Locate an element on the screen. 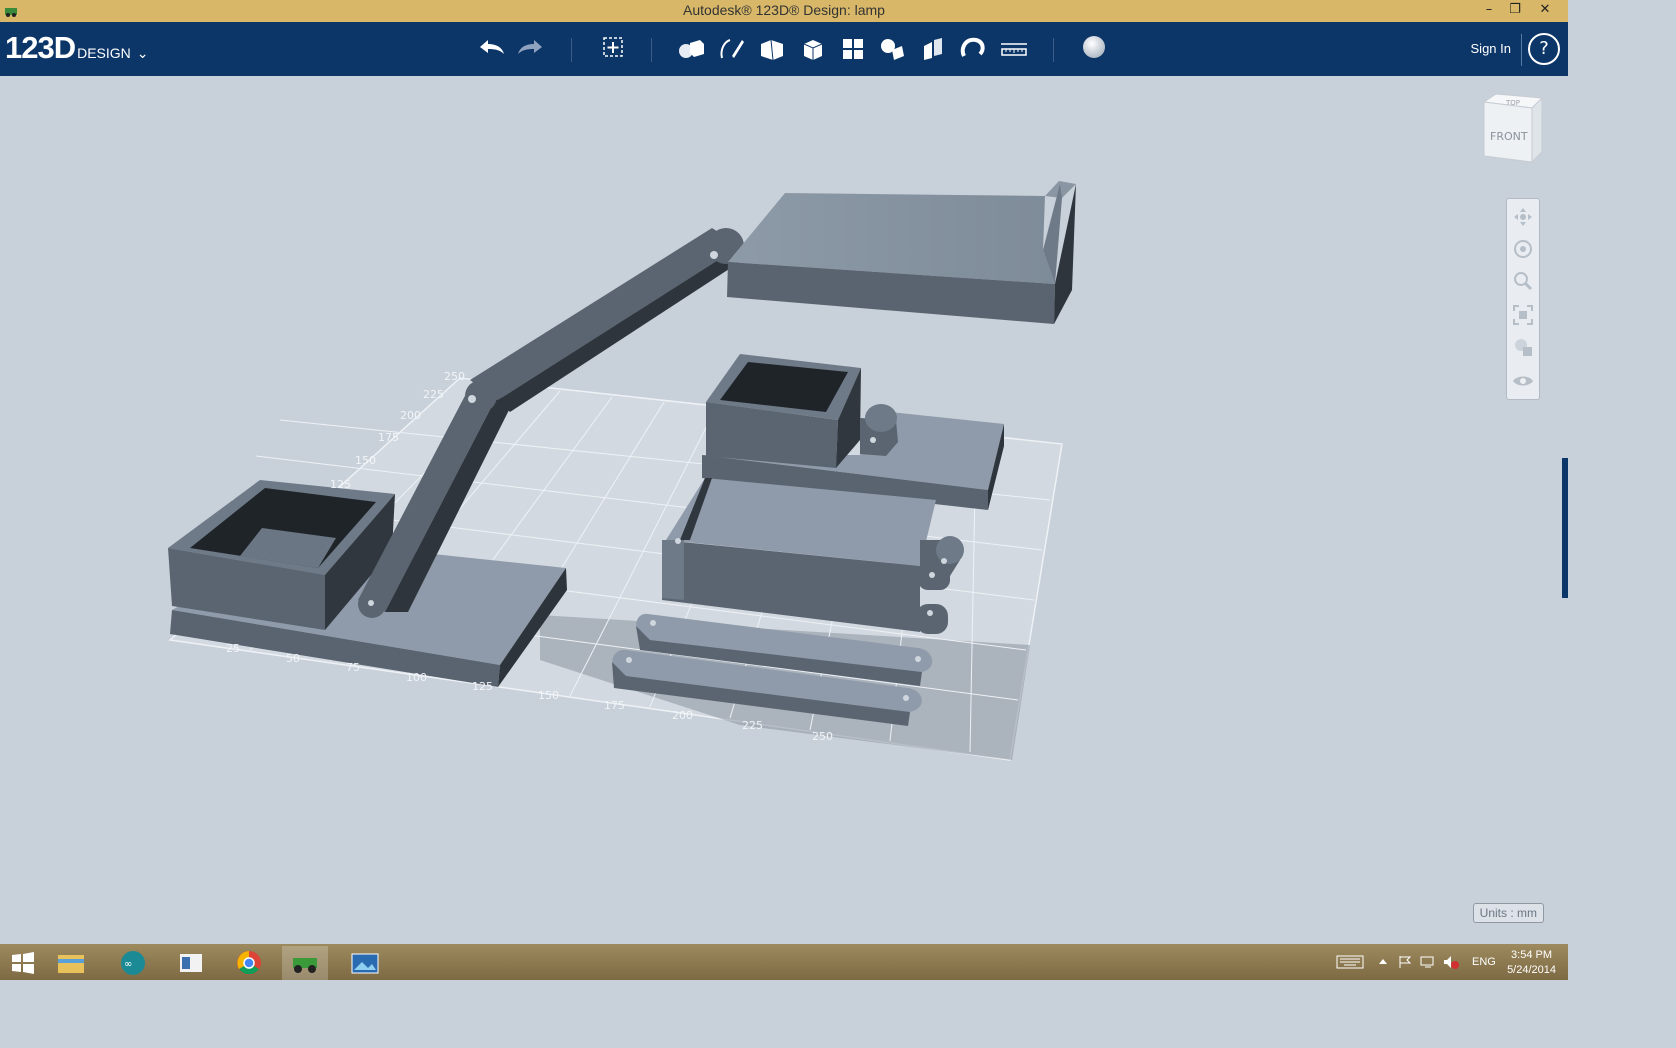 Image resolution: width=1676 pixels, height=1048 pixels. orbit-icon is located at coordinates (1523, 249).